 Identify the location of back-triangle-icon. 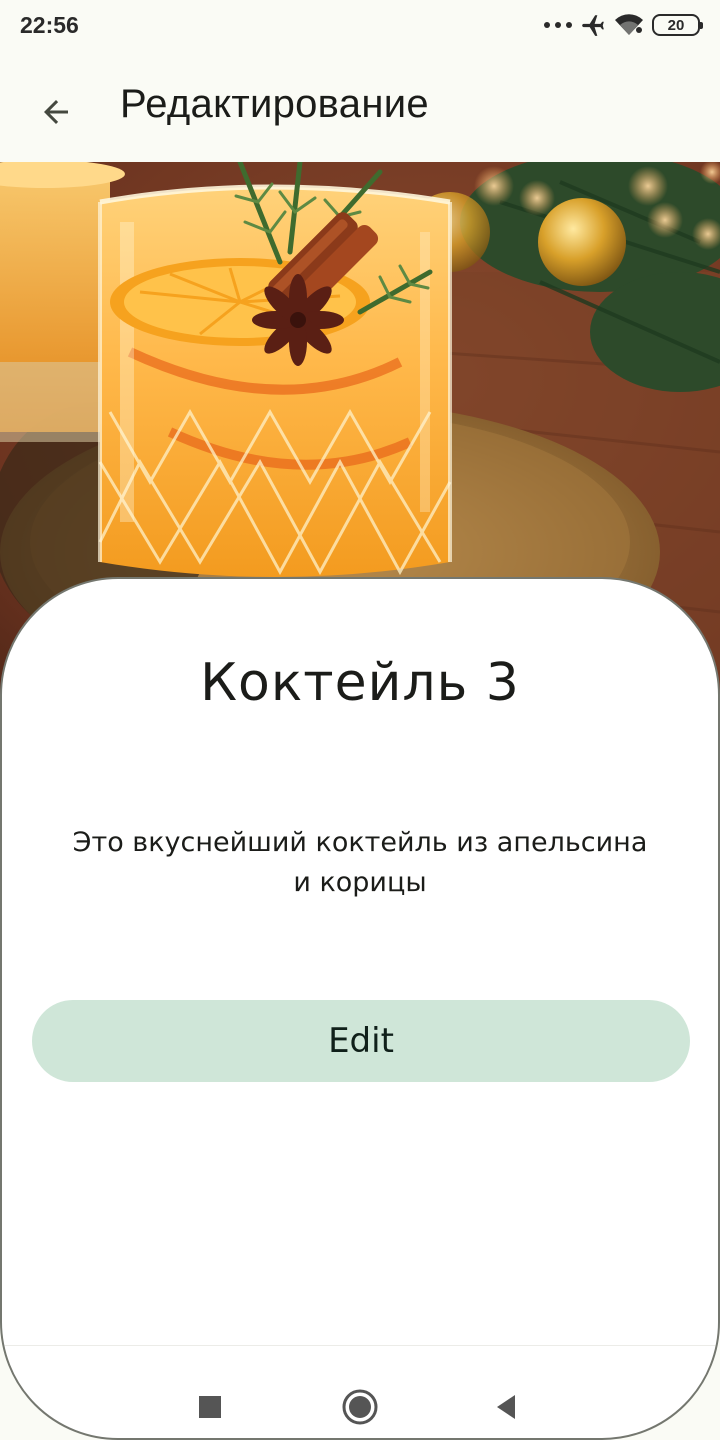
(506, 1407).